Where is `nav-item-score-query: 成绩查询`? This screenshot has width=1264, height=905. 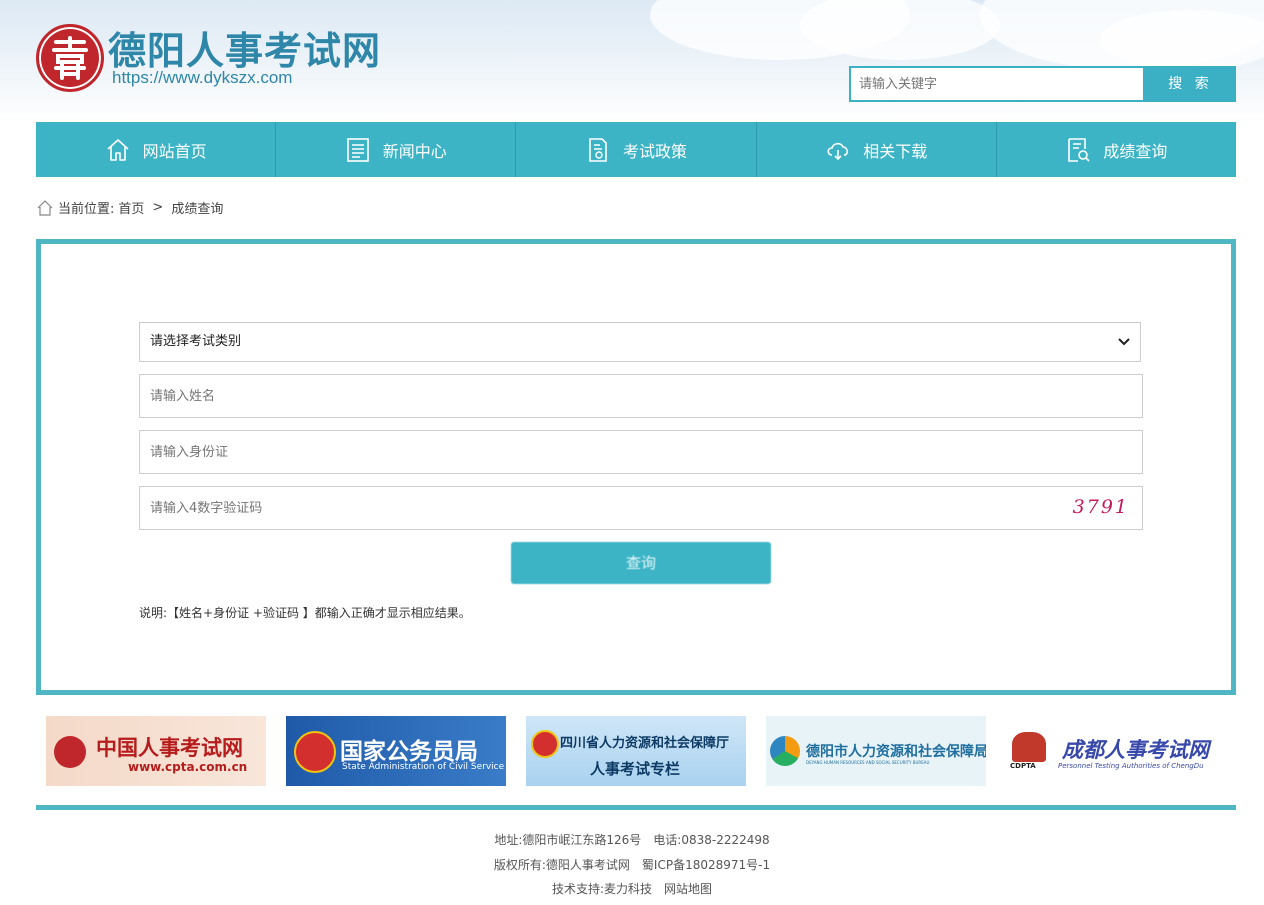
nav-item-score-query: 成绩查询 is located at coordinates (1116, 149).